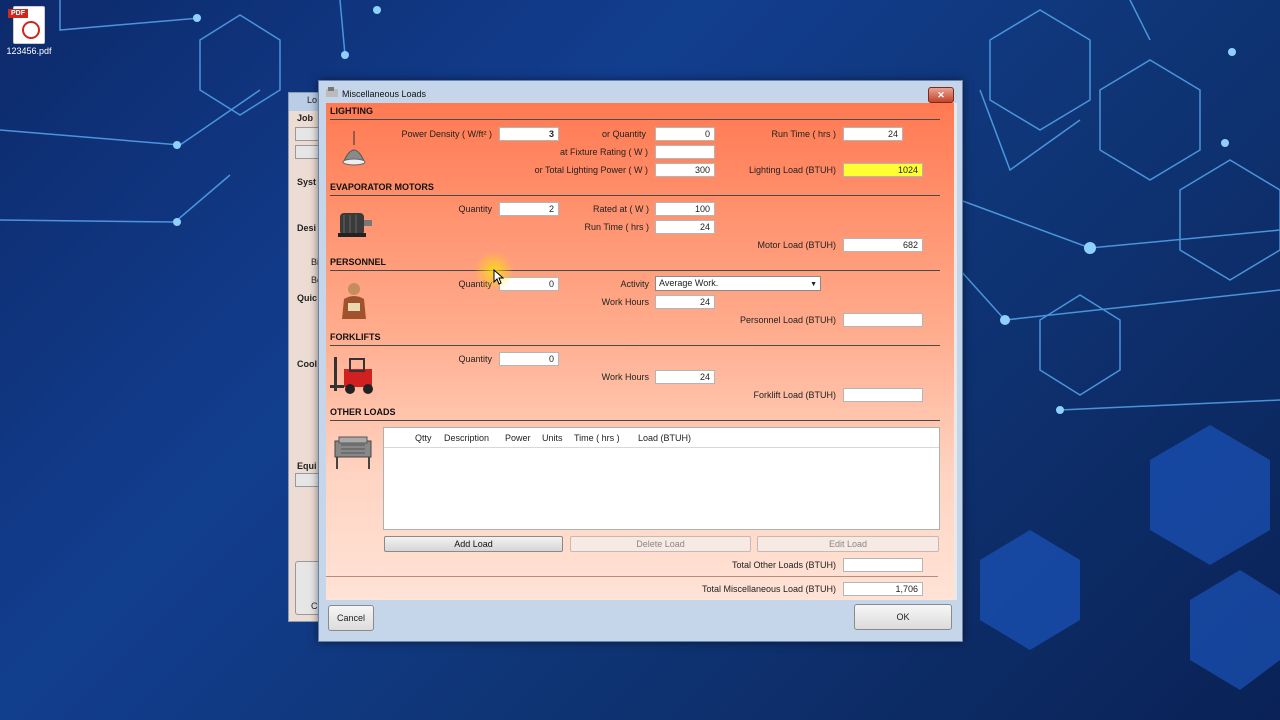  Describe the element at coordinates (529, 359) in the screenshot. I see `forklift-quantity-input: 0` at that location.